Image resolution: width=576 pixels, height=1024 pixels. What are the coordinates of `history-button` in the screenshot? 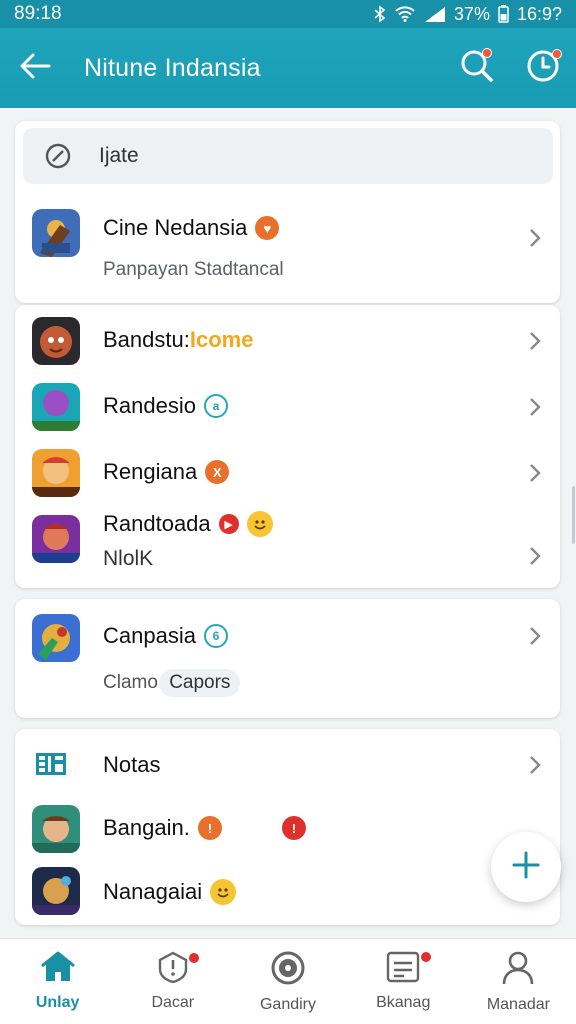 It's located at (543, 68).